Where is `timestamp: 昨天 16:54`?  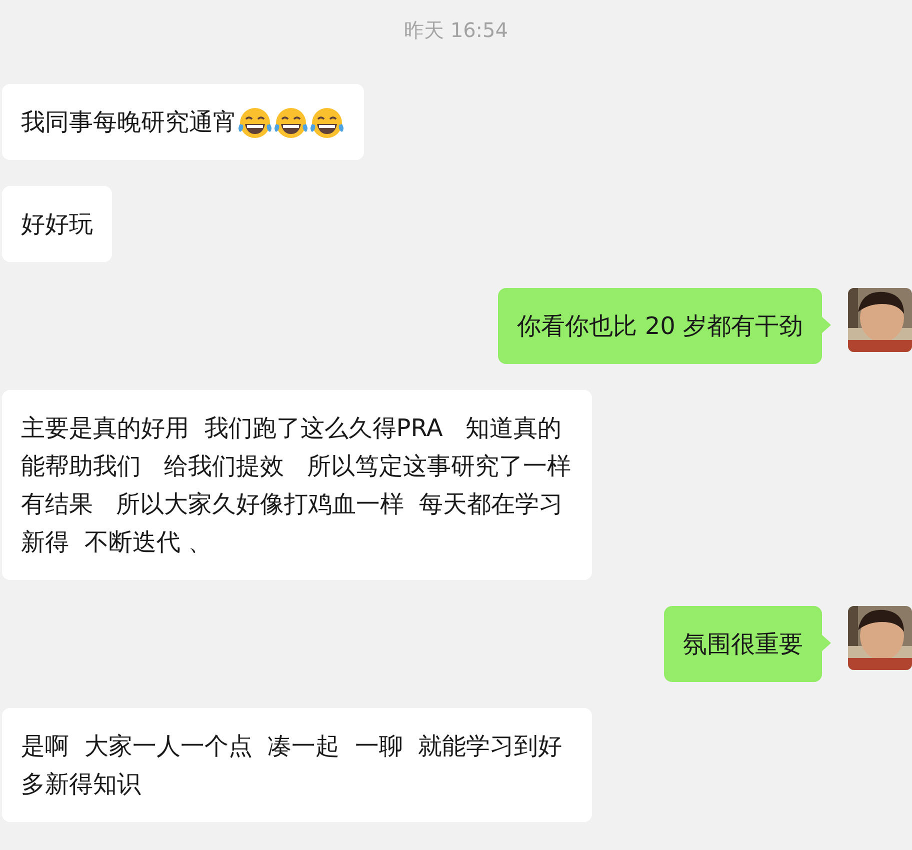
timestamp: 昨天 16:54 is located at coordinates (456, 30).